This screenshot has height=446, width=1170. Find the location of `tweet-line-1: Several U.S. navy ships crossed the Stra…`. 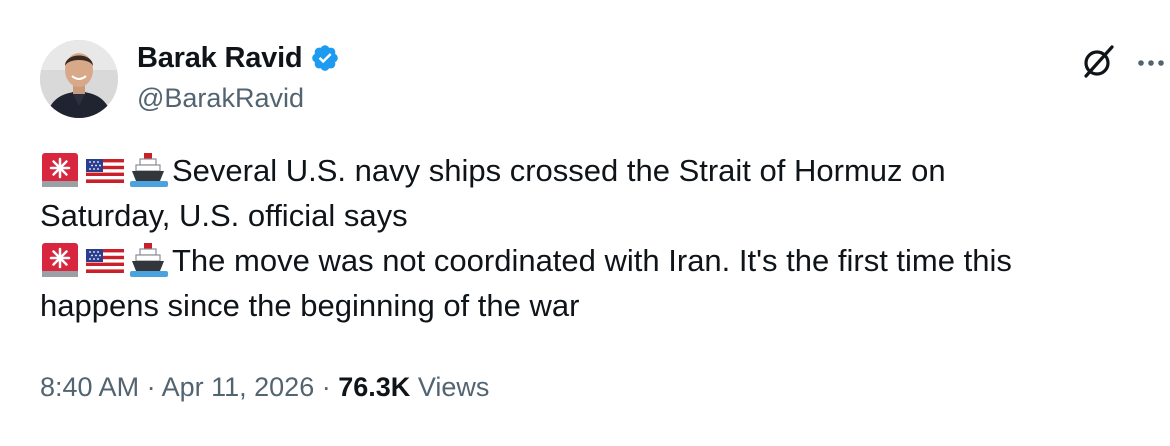

tweet-line-1: Several U.S. navy ships crossed the Stra… is located at coordinates (595, 170).